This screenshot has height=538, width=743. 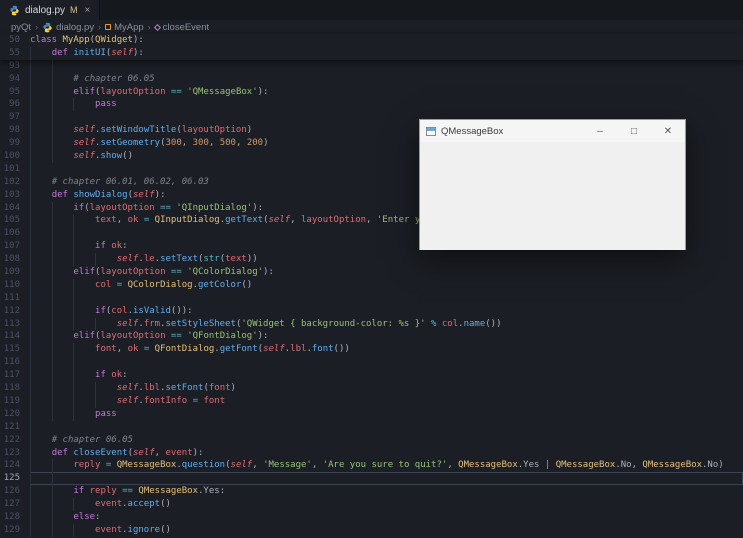 I want to click on close-button: ✕, so click(x=668, y=131).